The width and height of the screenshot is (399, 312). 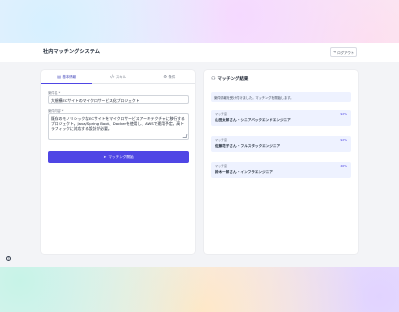 What do you see at coordinates (71, 52) in the screenshot?
I see `app-title: 社内マッチングシステム` at bounding box center [71, 52].